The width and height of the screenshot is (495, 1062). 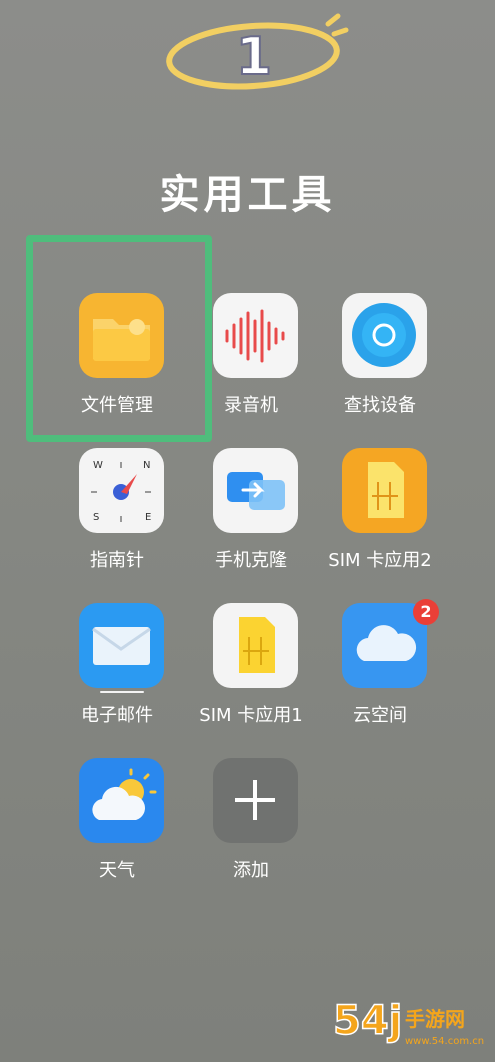 What do you see at coordinates (121, 490) in the screenshot?
I see `compass-icon: W N S E` at bounding box center [121, 490].